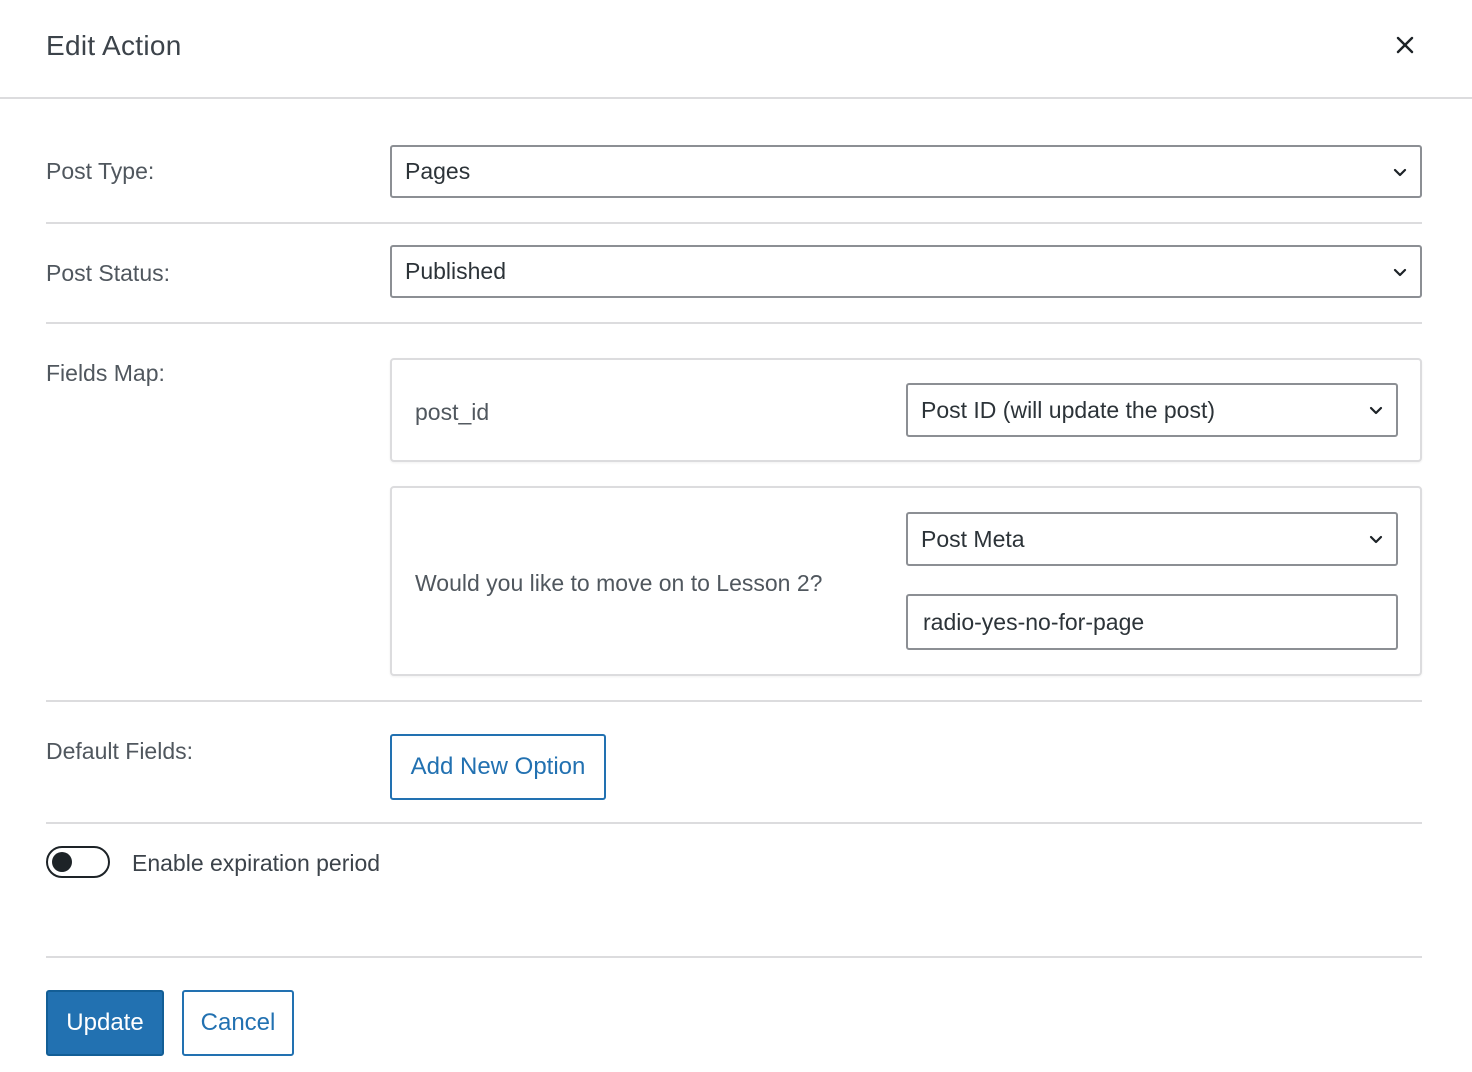 The image size is (1472, 1072). What do you see at coordinates (1152, 539) in the screenshot?
I see `field-mapping-select: Post Meta` at bounding box center [1152, 539].